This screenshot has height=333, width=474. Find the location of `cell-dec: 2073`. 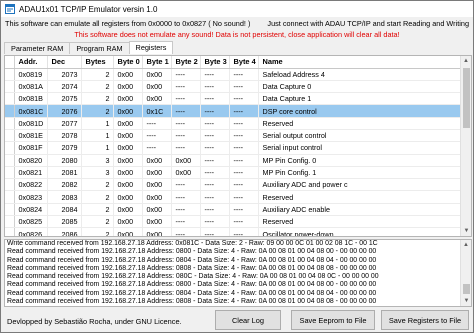

cell-dec: 2073 is located at coordinates (64, 74).